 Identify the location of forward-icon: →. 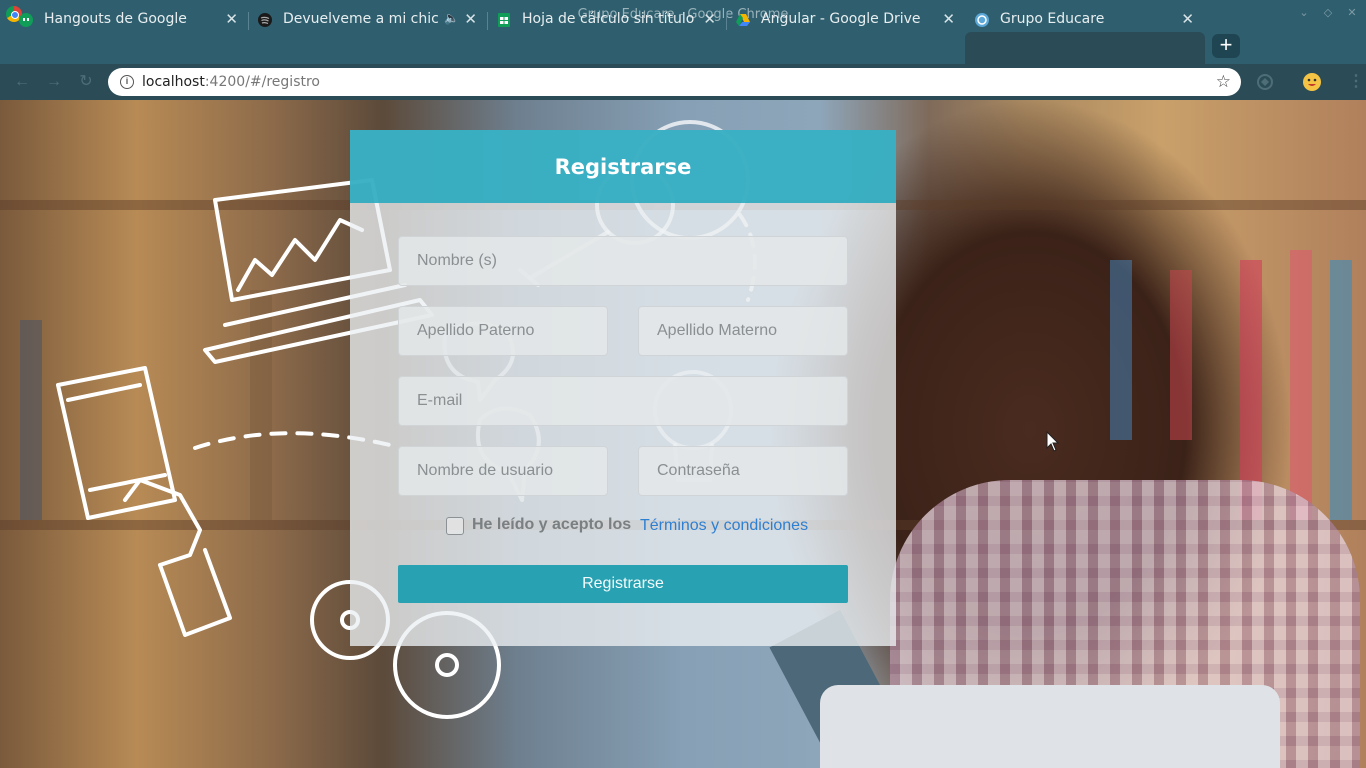
(54, 82).